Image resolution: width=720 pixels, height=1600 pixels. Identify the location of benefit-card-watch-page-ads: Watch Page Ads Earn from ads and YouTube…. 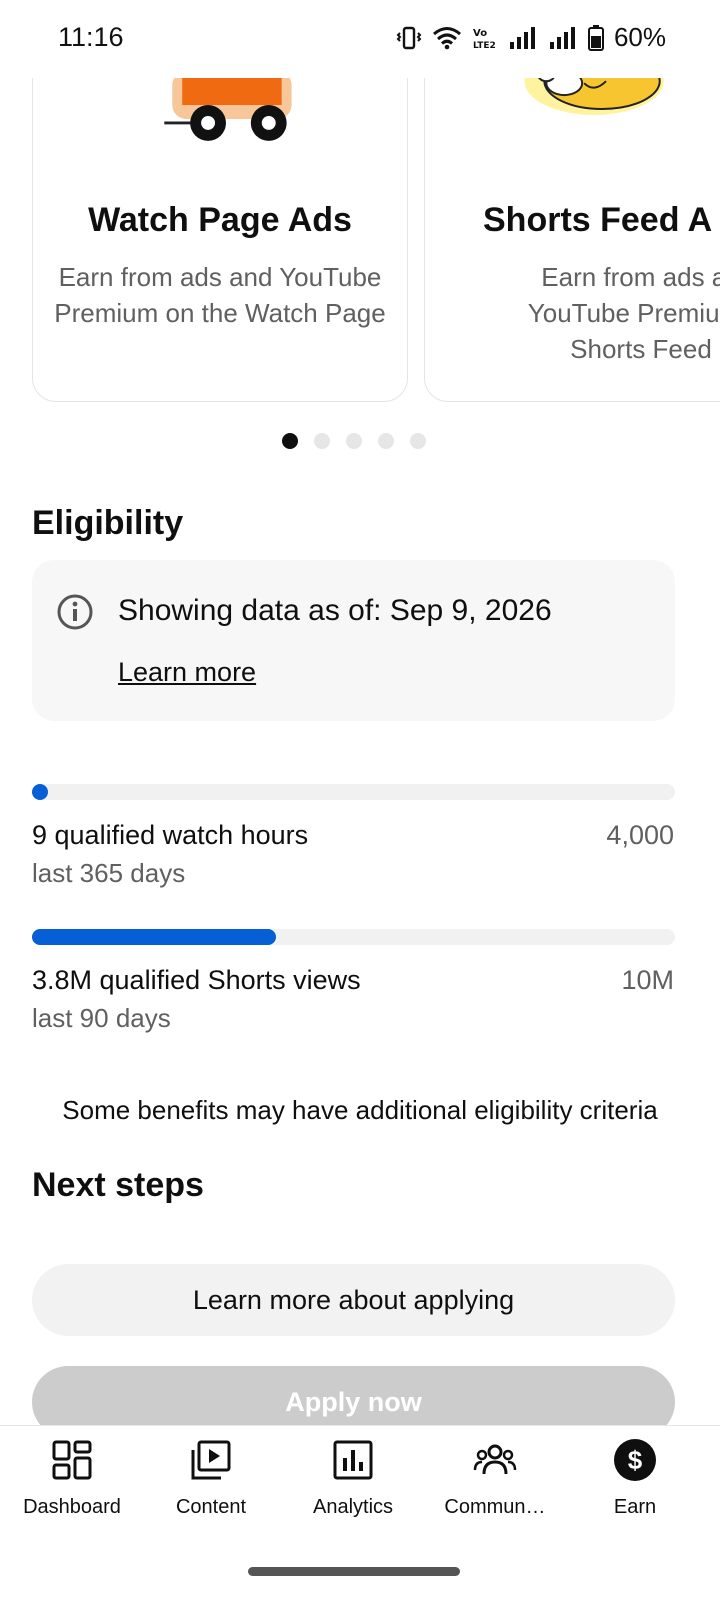
(220, 221).